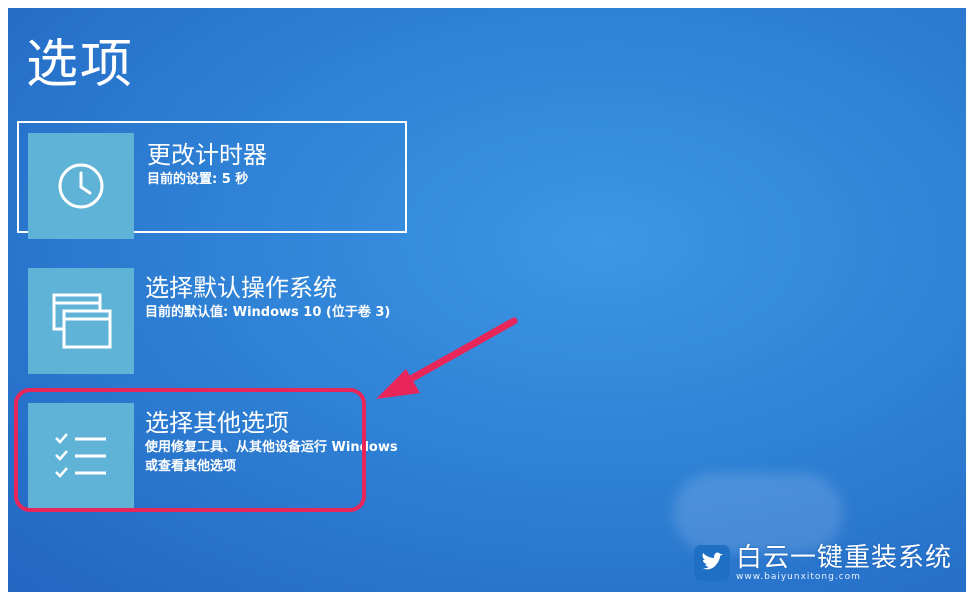 This screenshot has height=600, width=977. I want to click on option-default-os: 选择默认操作系统 目前的默认值: Windows 10 (位于卷 3), so click(212, 315).